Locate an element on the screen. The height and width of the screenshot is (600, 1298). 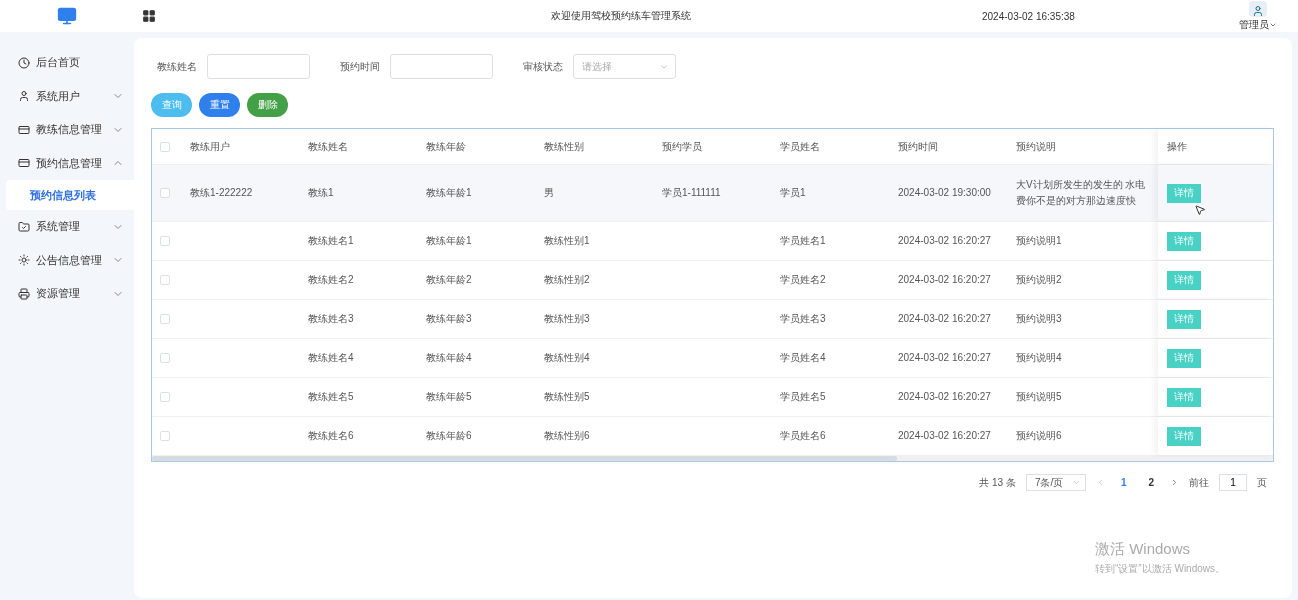
sidebar-item: 教练信息管理 is located at coordinates (67, 130).